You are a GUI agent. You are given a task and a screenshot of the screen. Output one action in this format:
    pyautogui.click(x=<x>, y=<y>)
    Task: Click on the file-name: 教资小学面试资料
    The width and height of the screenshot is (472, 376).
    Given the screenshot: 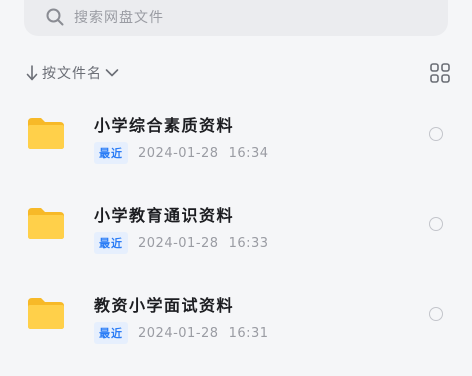 What is the action you would take?
    pyautogui.click(x=164, y=305)
    